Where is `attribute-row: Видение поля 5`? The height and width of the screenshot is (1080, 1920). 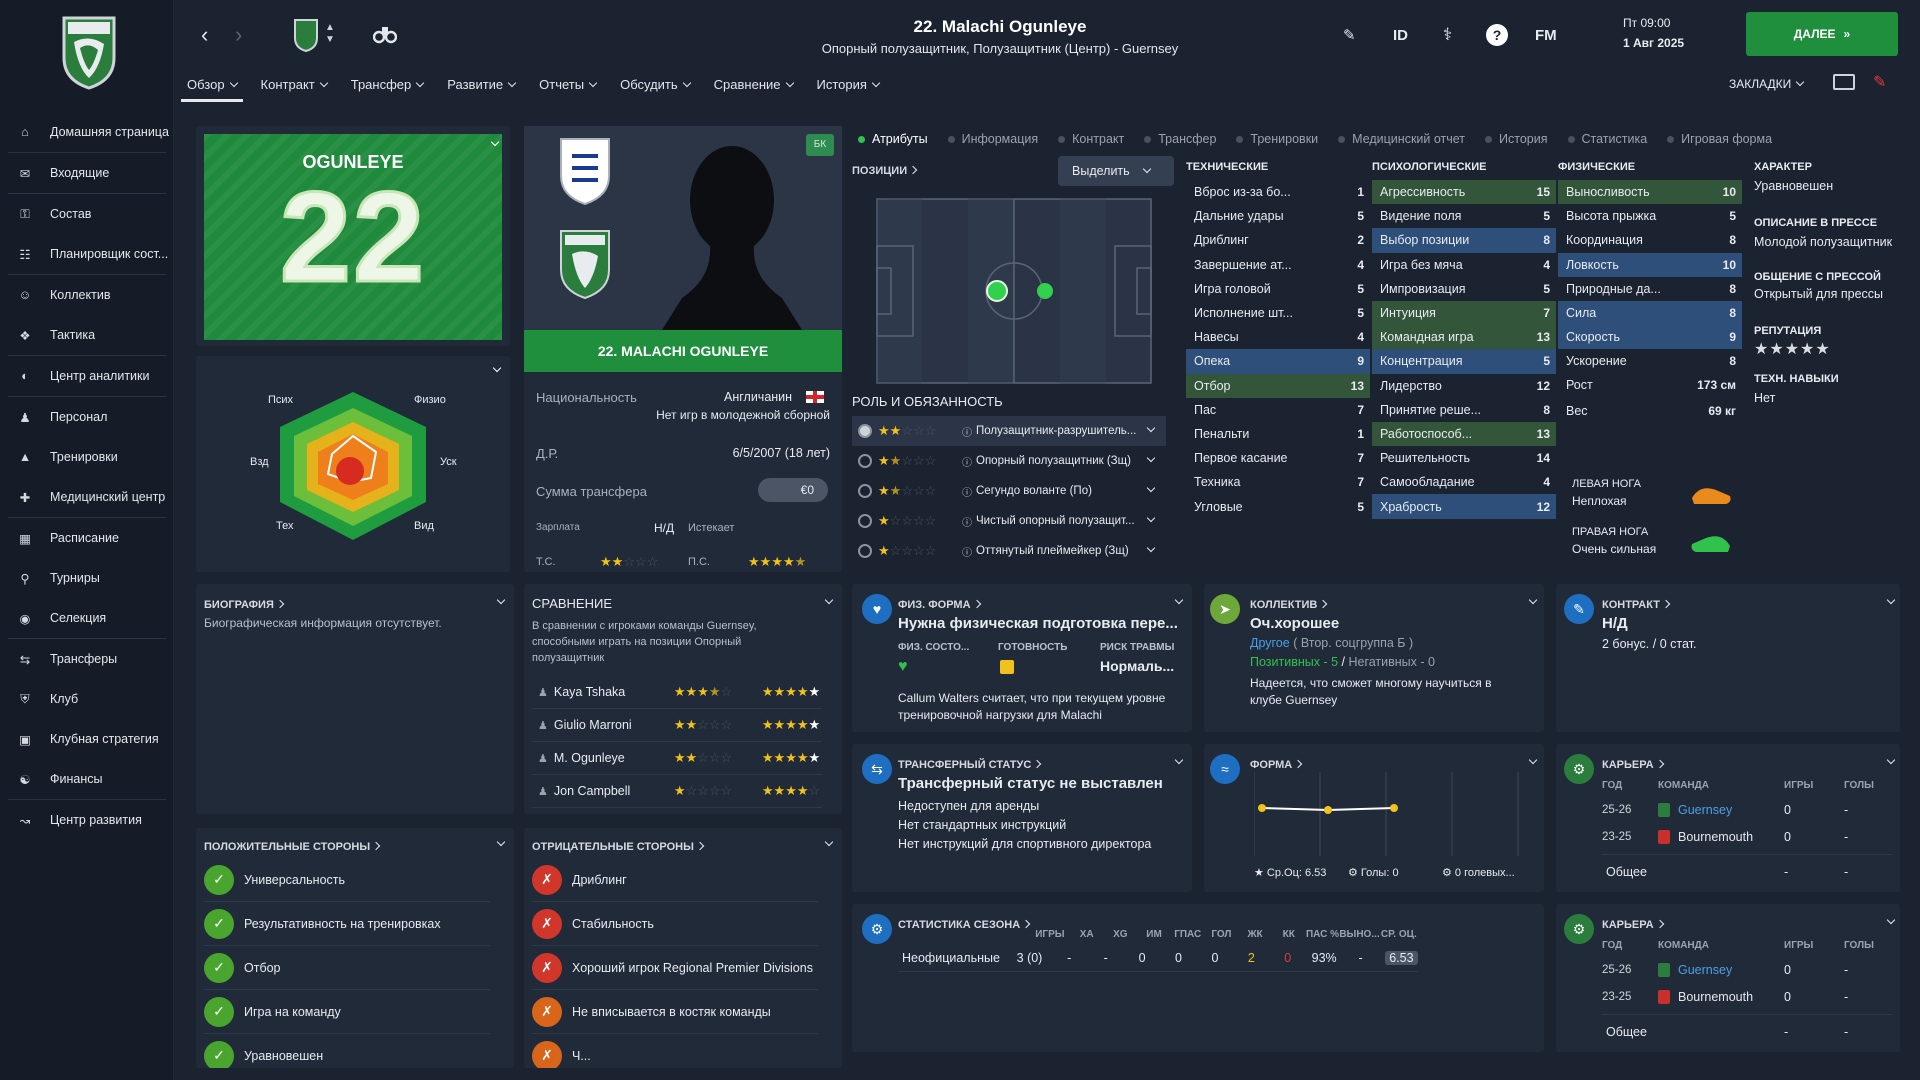
attribute-row: Видение поля 5 is located at coordinates (1464, 216).